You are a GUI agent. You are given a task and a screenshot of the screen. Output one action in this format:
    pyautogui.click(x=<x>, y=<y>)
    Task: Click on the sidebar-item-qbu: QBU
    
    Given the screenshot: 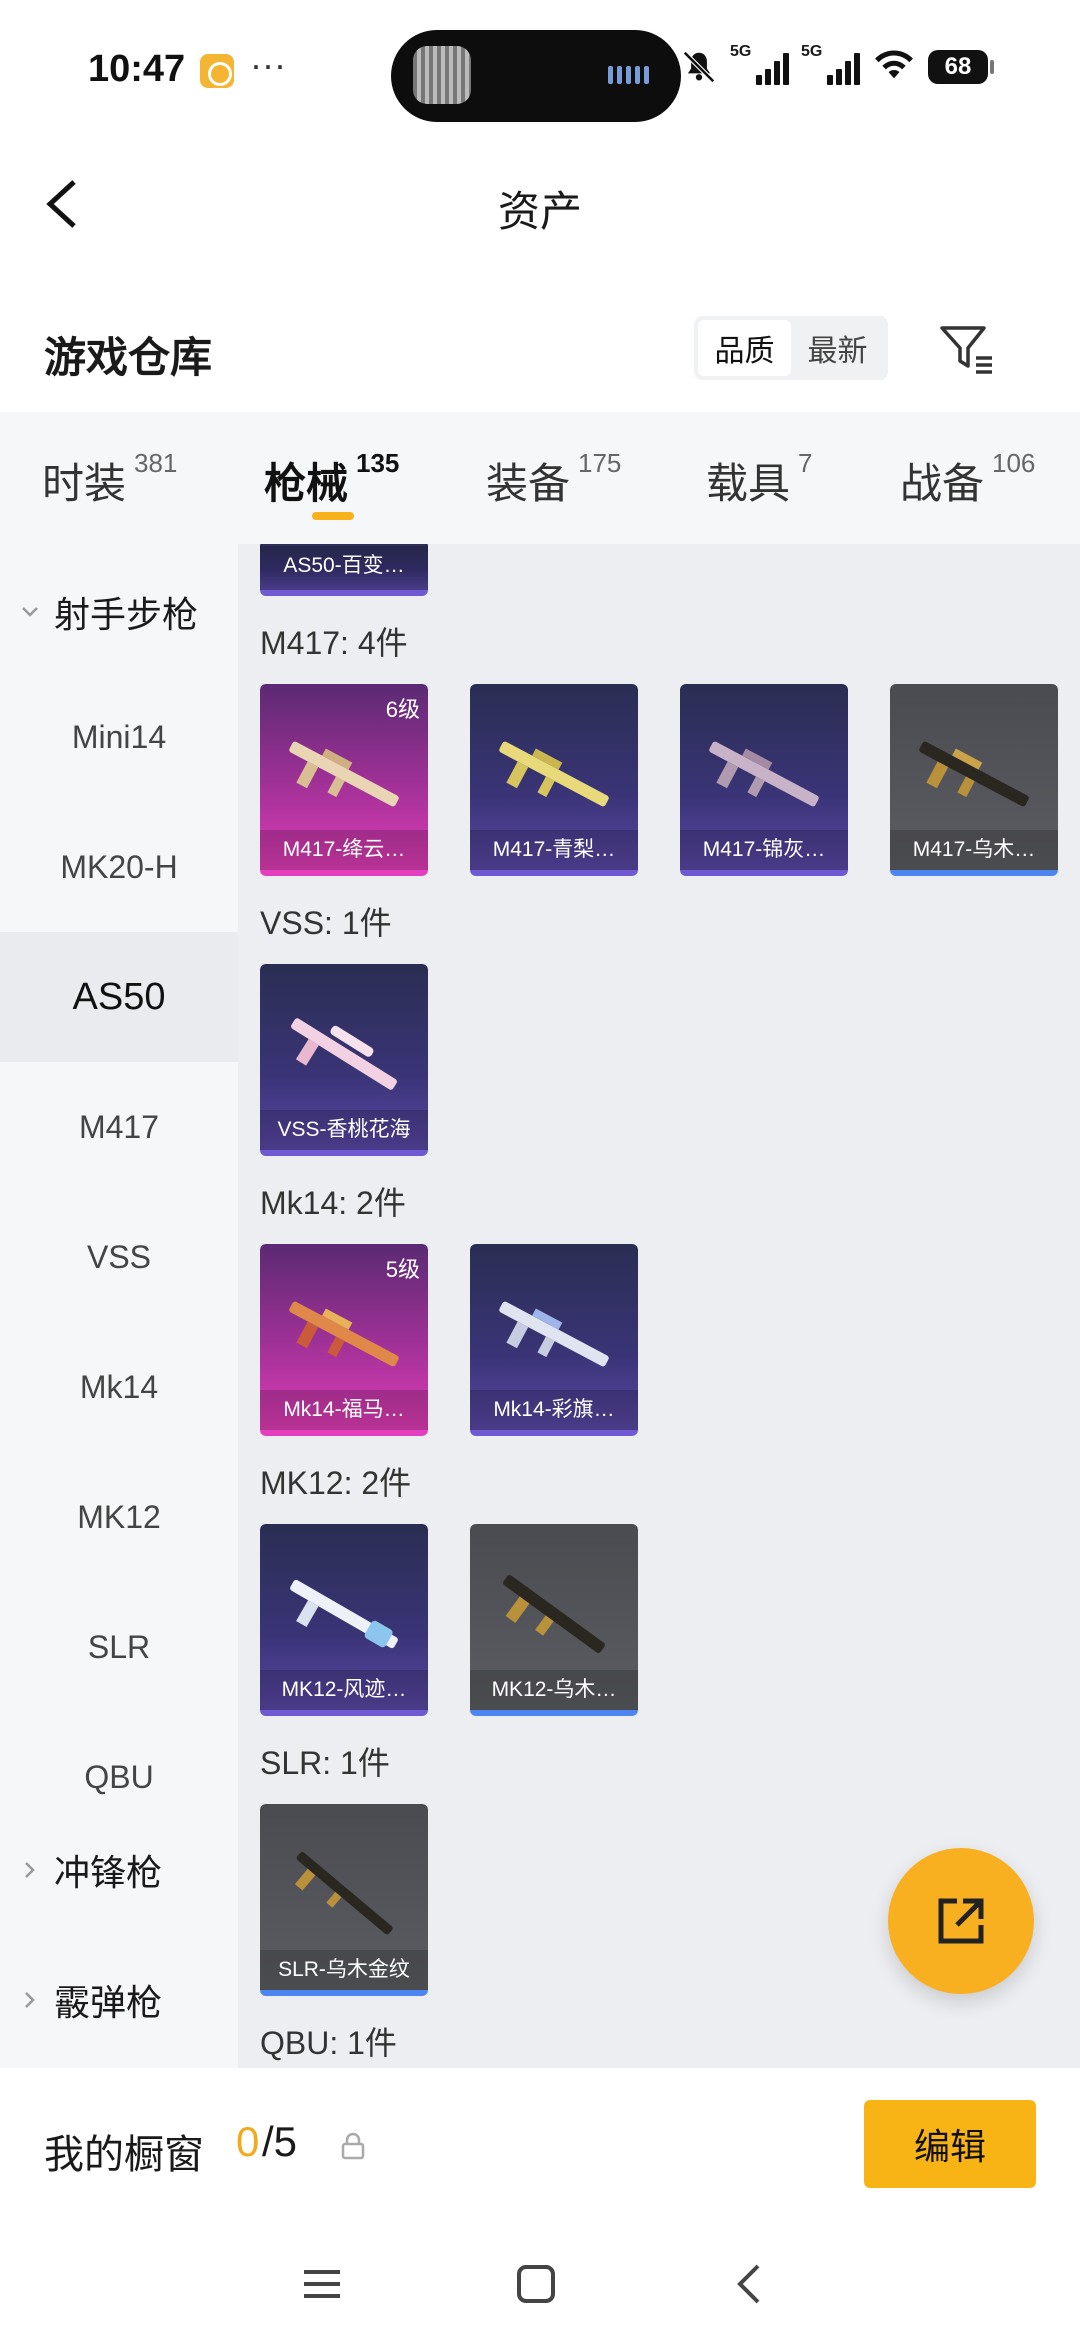 What is the action you would take?
    pyautogui.click(x=119, y=1777)
    